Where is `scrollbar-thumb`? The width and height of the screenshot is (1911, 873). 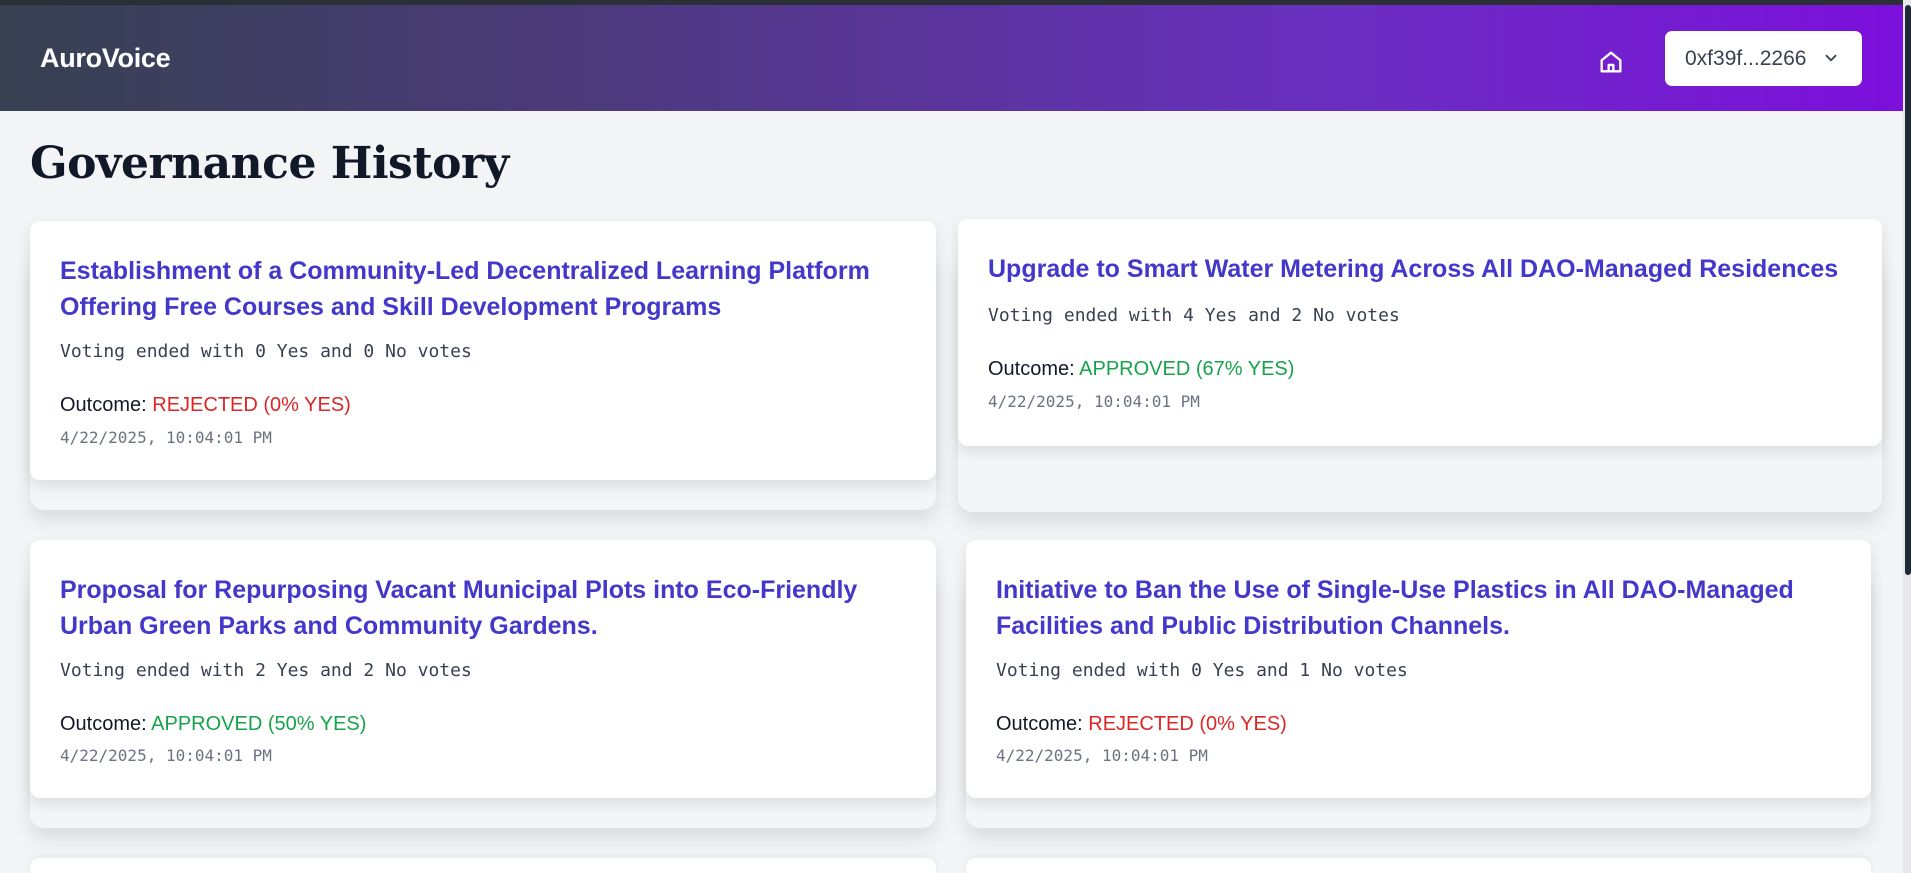
scrollbar-thumb is located at coordinates (1908, 290).